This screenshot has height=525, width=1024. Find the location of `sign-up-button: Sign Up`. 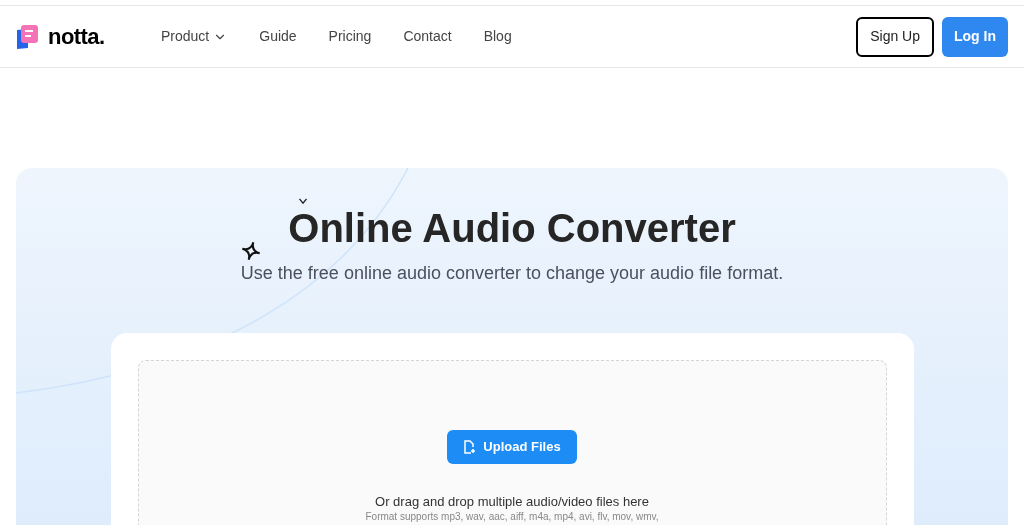

sign-up-button: Sign Up is located at coordinates (895, 36).